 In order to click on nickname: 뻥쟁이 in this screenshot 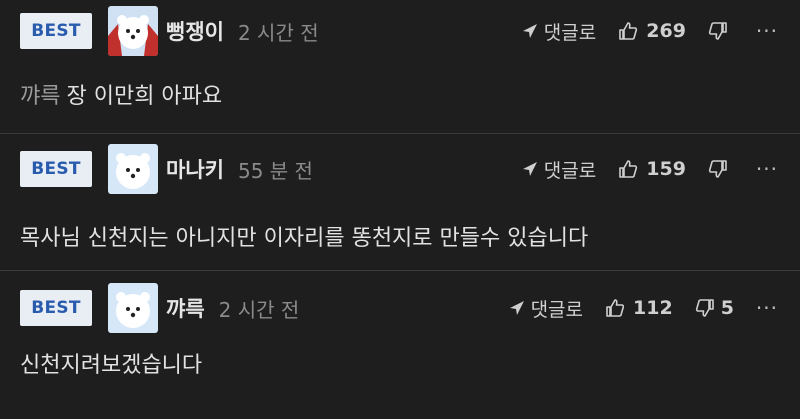, I will do `click(195, 31)`.